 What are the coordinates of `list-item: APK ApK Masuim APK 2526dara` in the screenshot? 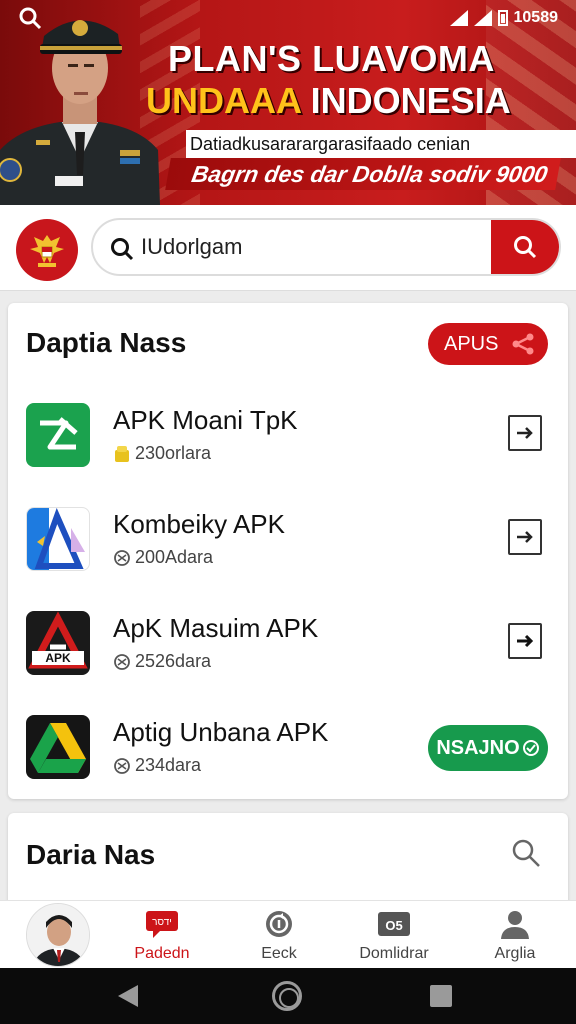 It's located at (288, 661).